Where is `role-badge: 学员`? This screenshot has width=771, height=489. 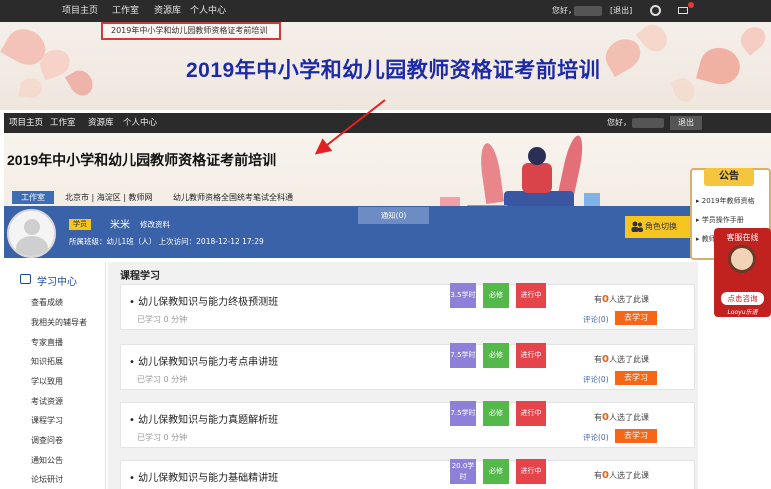 role-badge: 学员 is located at coordinates (80, 224).